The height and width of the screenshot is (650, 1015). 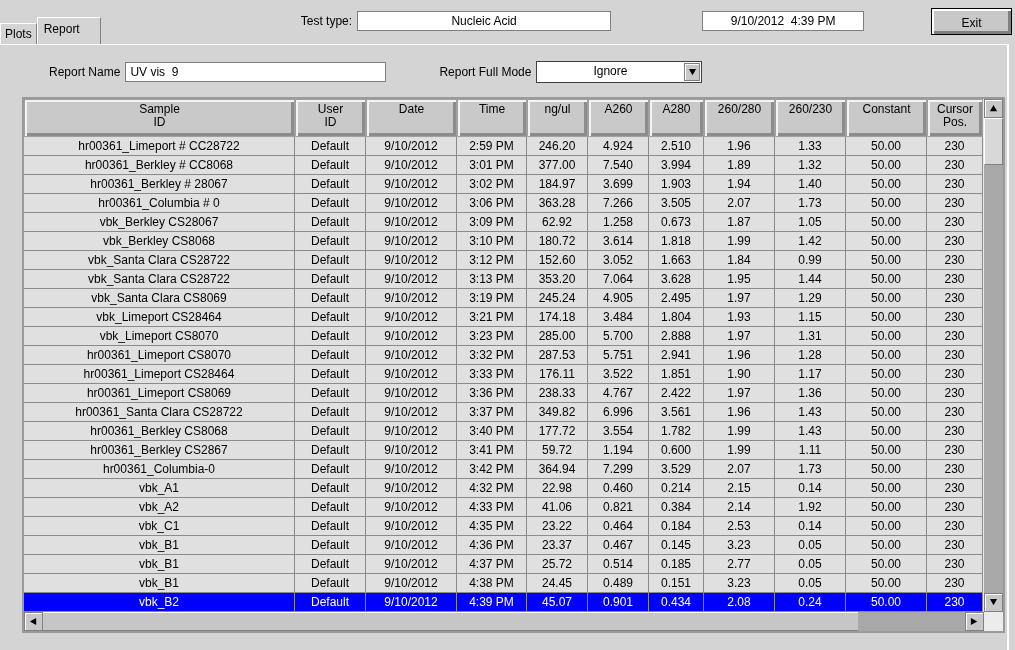 What do you see at coordinates (810, 146) in the screenshot?
I see `table-cell: 1.33` at bounding box center [810, 146].